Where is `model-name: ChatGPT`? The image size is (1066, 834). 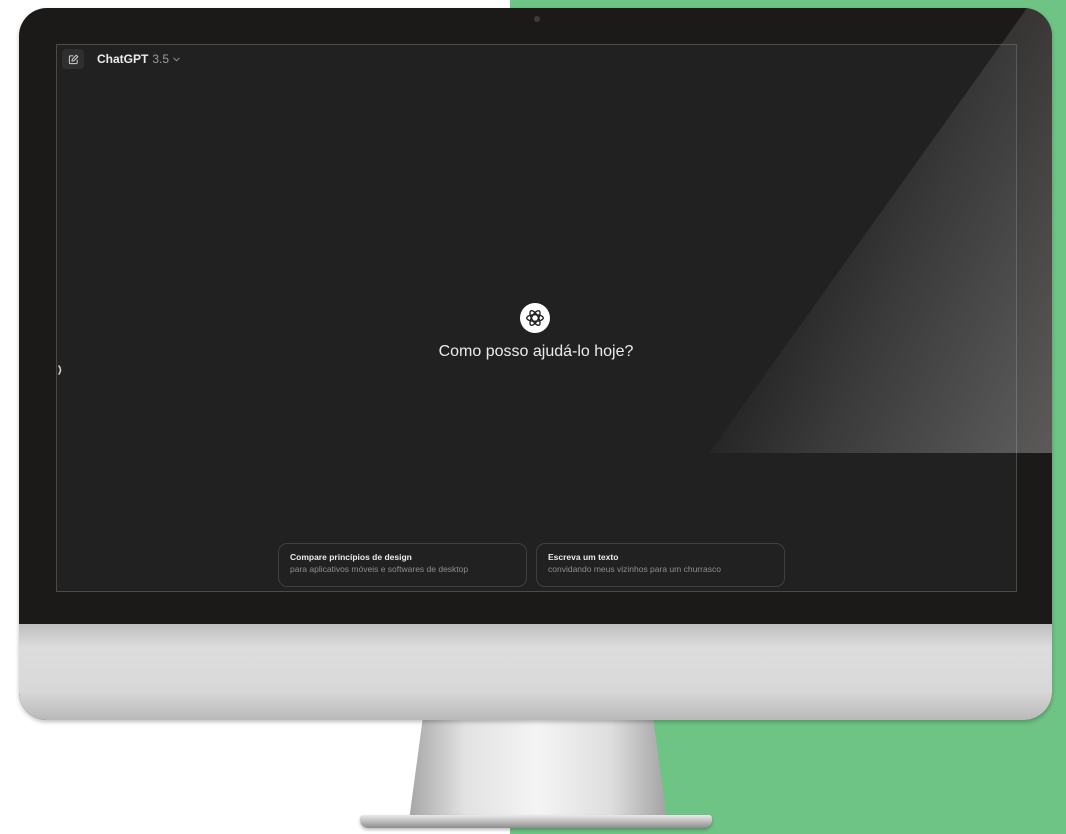
model-name: ChatGPT is located at coordinates (123, 59).